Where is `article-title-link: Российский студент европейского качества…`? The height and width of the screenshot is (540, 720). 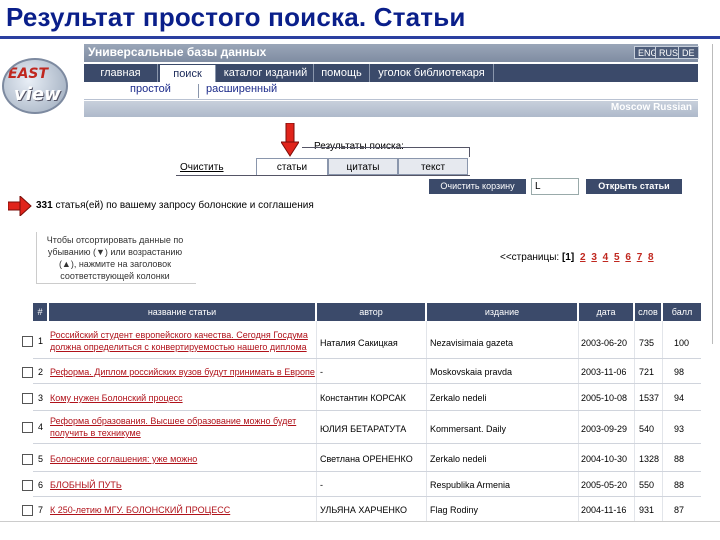
article-title-link: Российский студент европейского качества… is located at coordinates (179, 335).